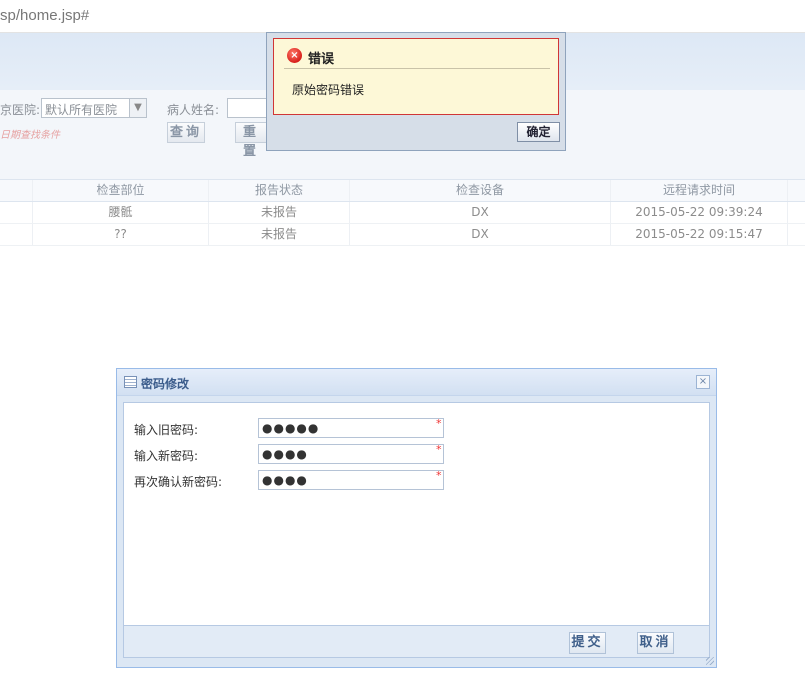 The width and height of the screenshot is (805, 700). I want to click on old-password-label: 输入旧密码:, so click(166, 430).